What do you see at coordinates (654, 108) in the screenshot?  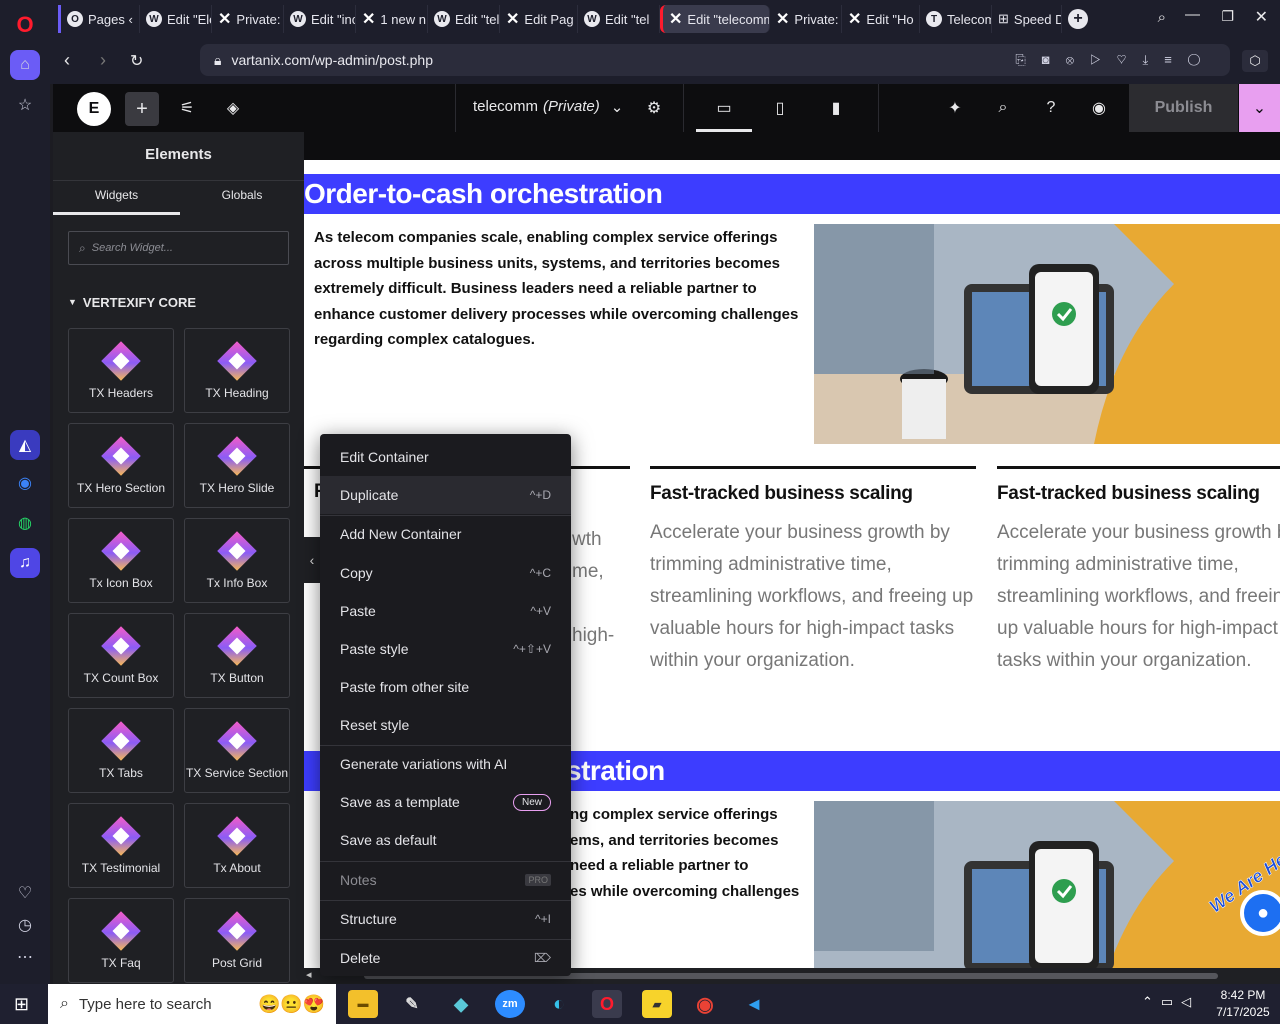 I see `page-settings-gear-icon: ⚙` at bounding box center [654, 108].